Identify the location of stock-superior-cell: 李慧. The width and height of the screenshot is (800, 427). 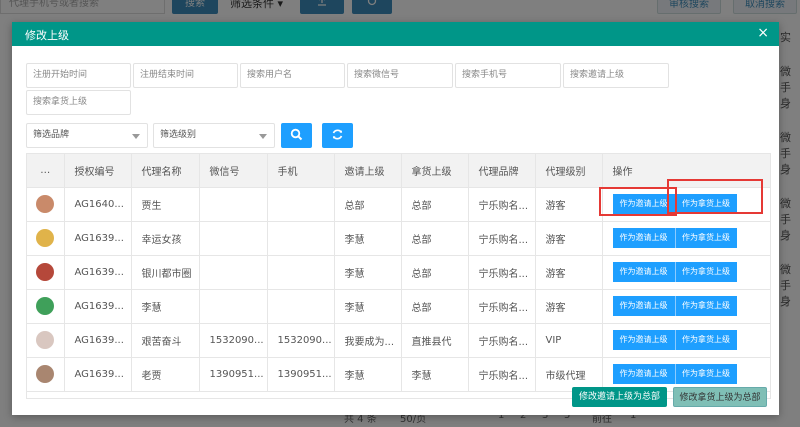
(435, 374).